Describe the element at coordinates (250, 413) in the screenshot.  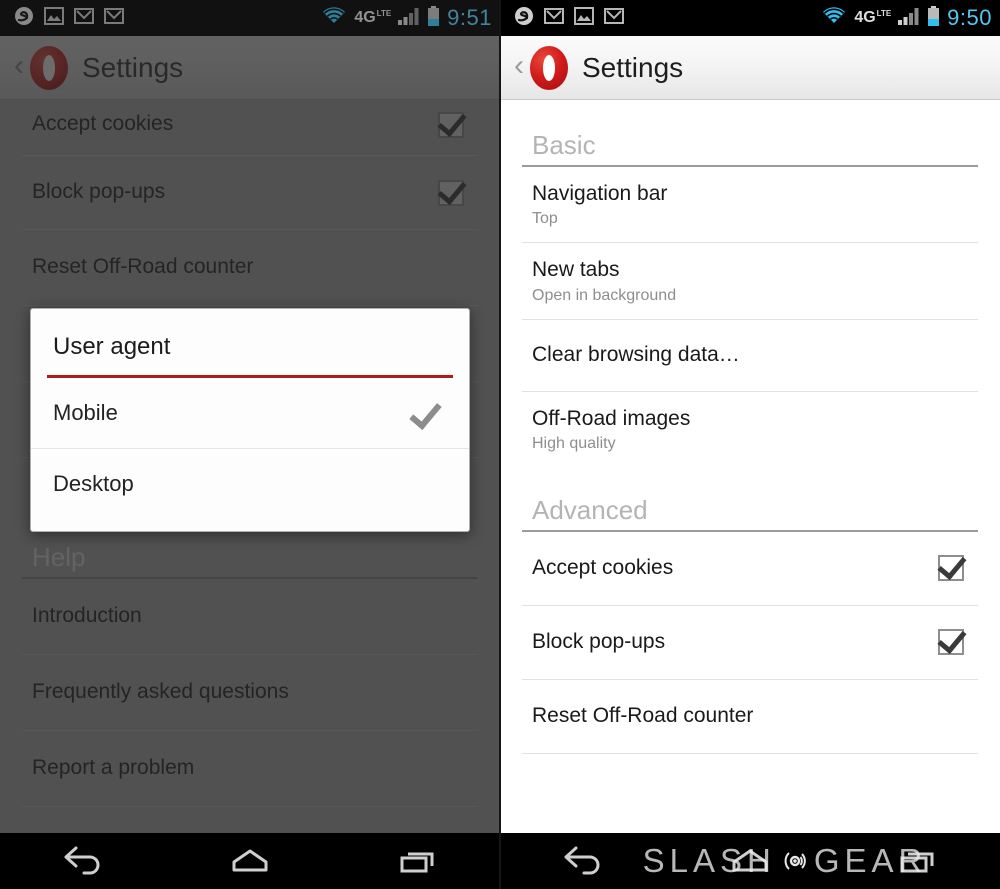
I see `dialog-option-mobile: Mobile` at that location.